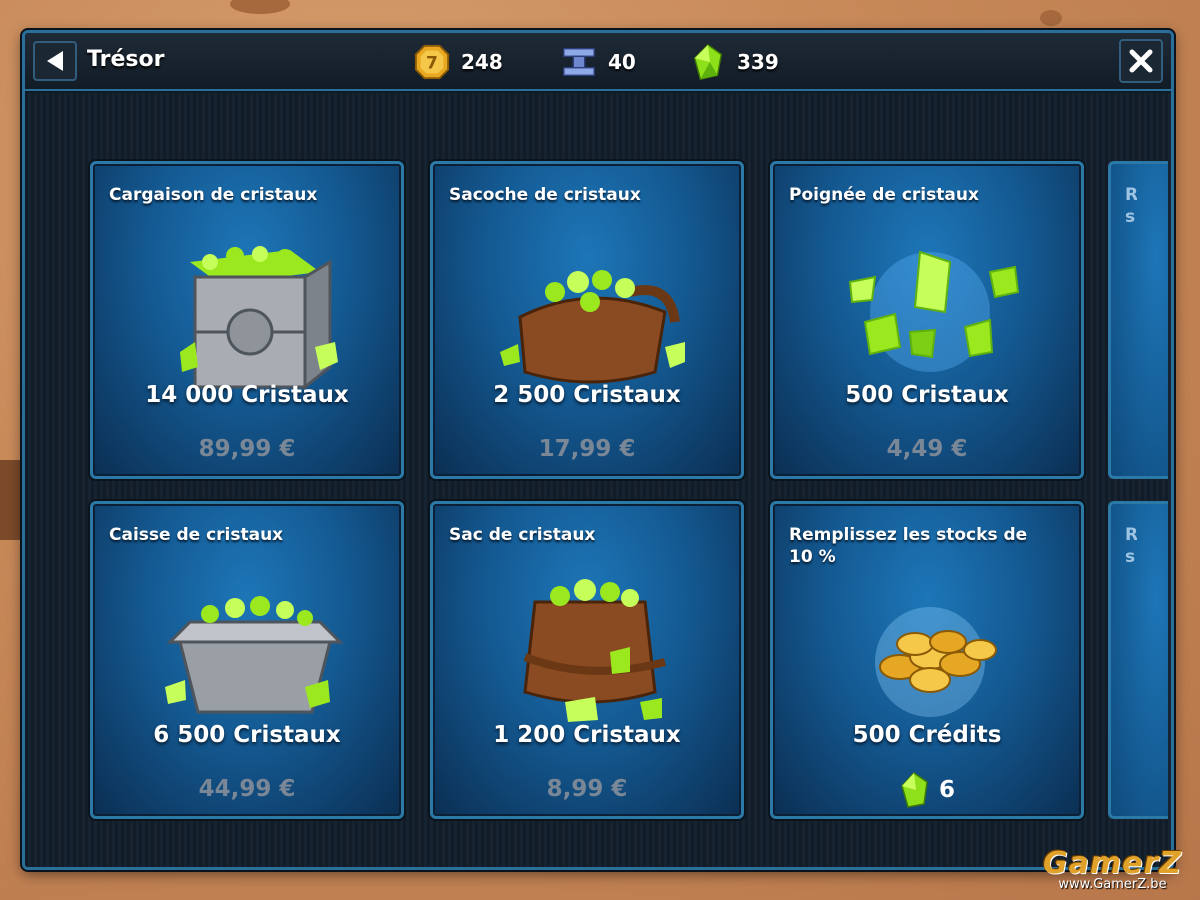 The width and height of the screenshot is (1200, 900). What do you see at coordinates (758, 62) in the screenshot?
I see `crystals-value: 339` at bounding box center [758, 62].